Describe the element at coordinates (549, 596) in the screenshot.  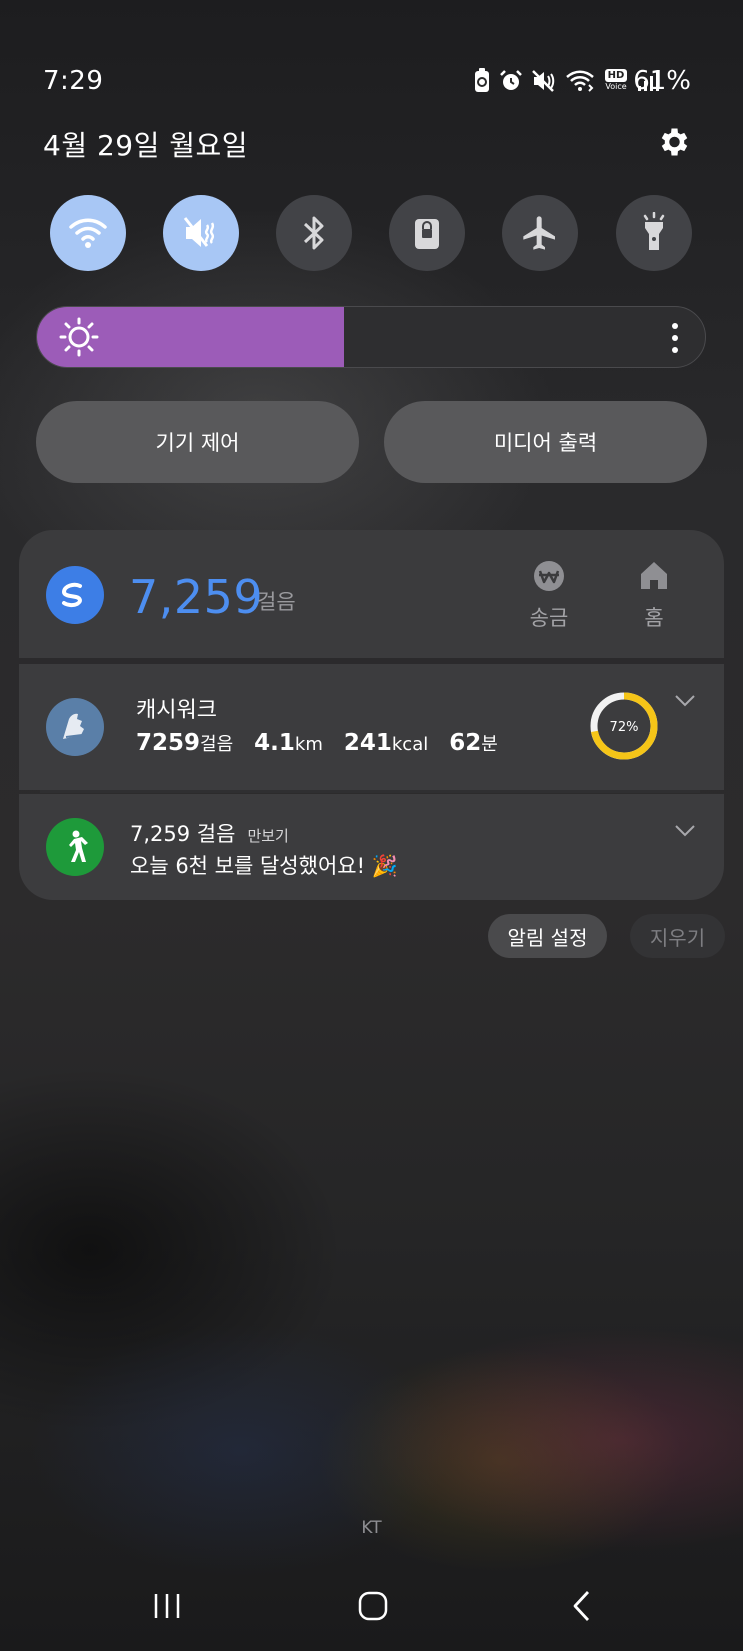
I see `send-money-button: 송금` at that location.